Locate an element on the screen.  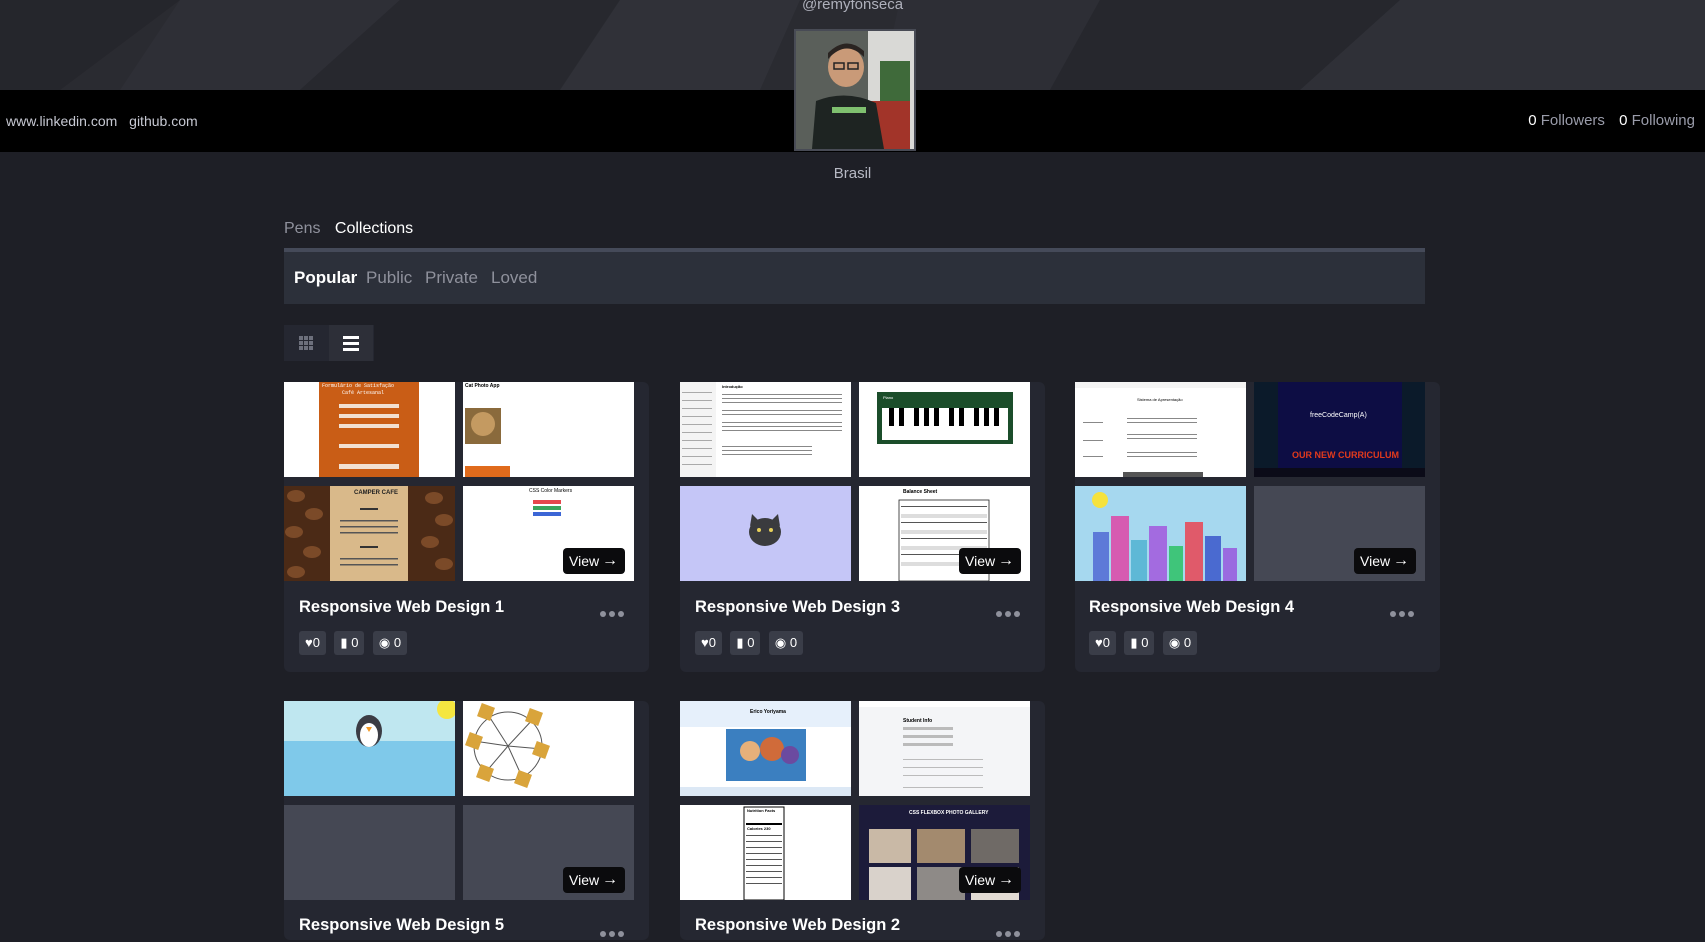
filter-private: Private is located at coordinates (451, 278).